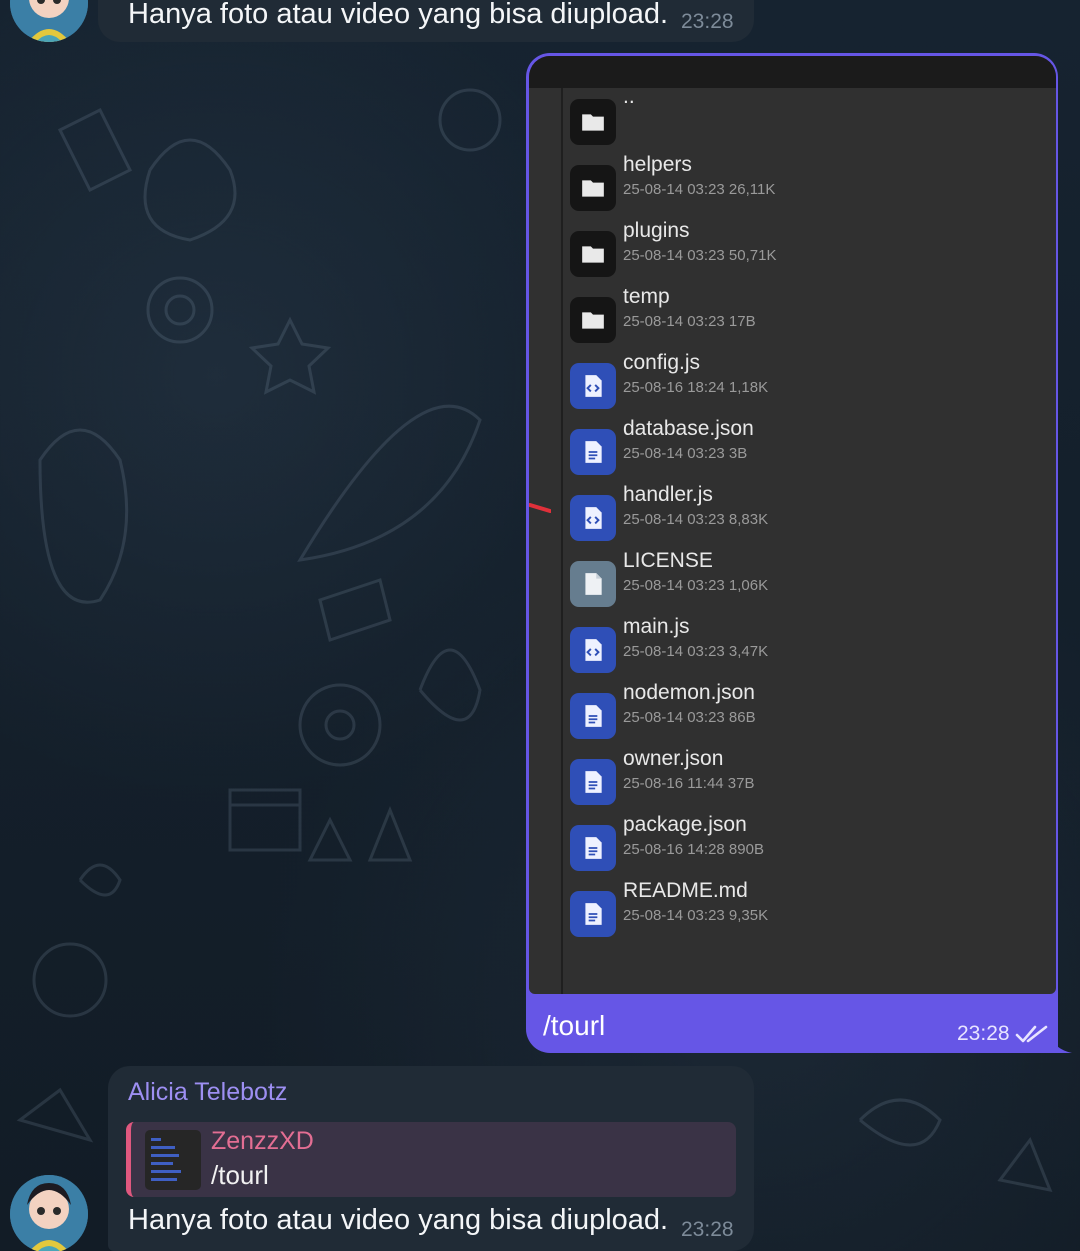  Describe the element at coordinates (805, 915) in the screenshot. I see `file-list-item: README.md 25-08-14 03:23 9,35K` at that location.